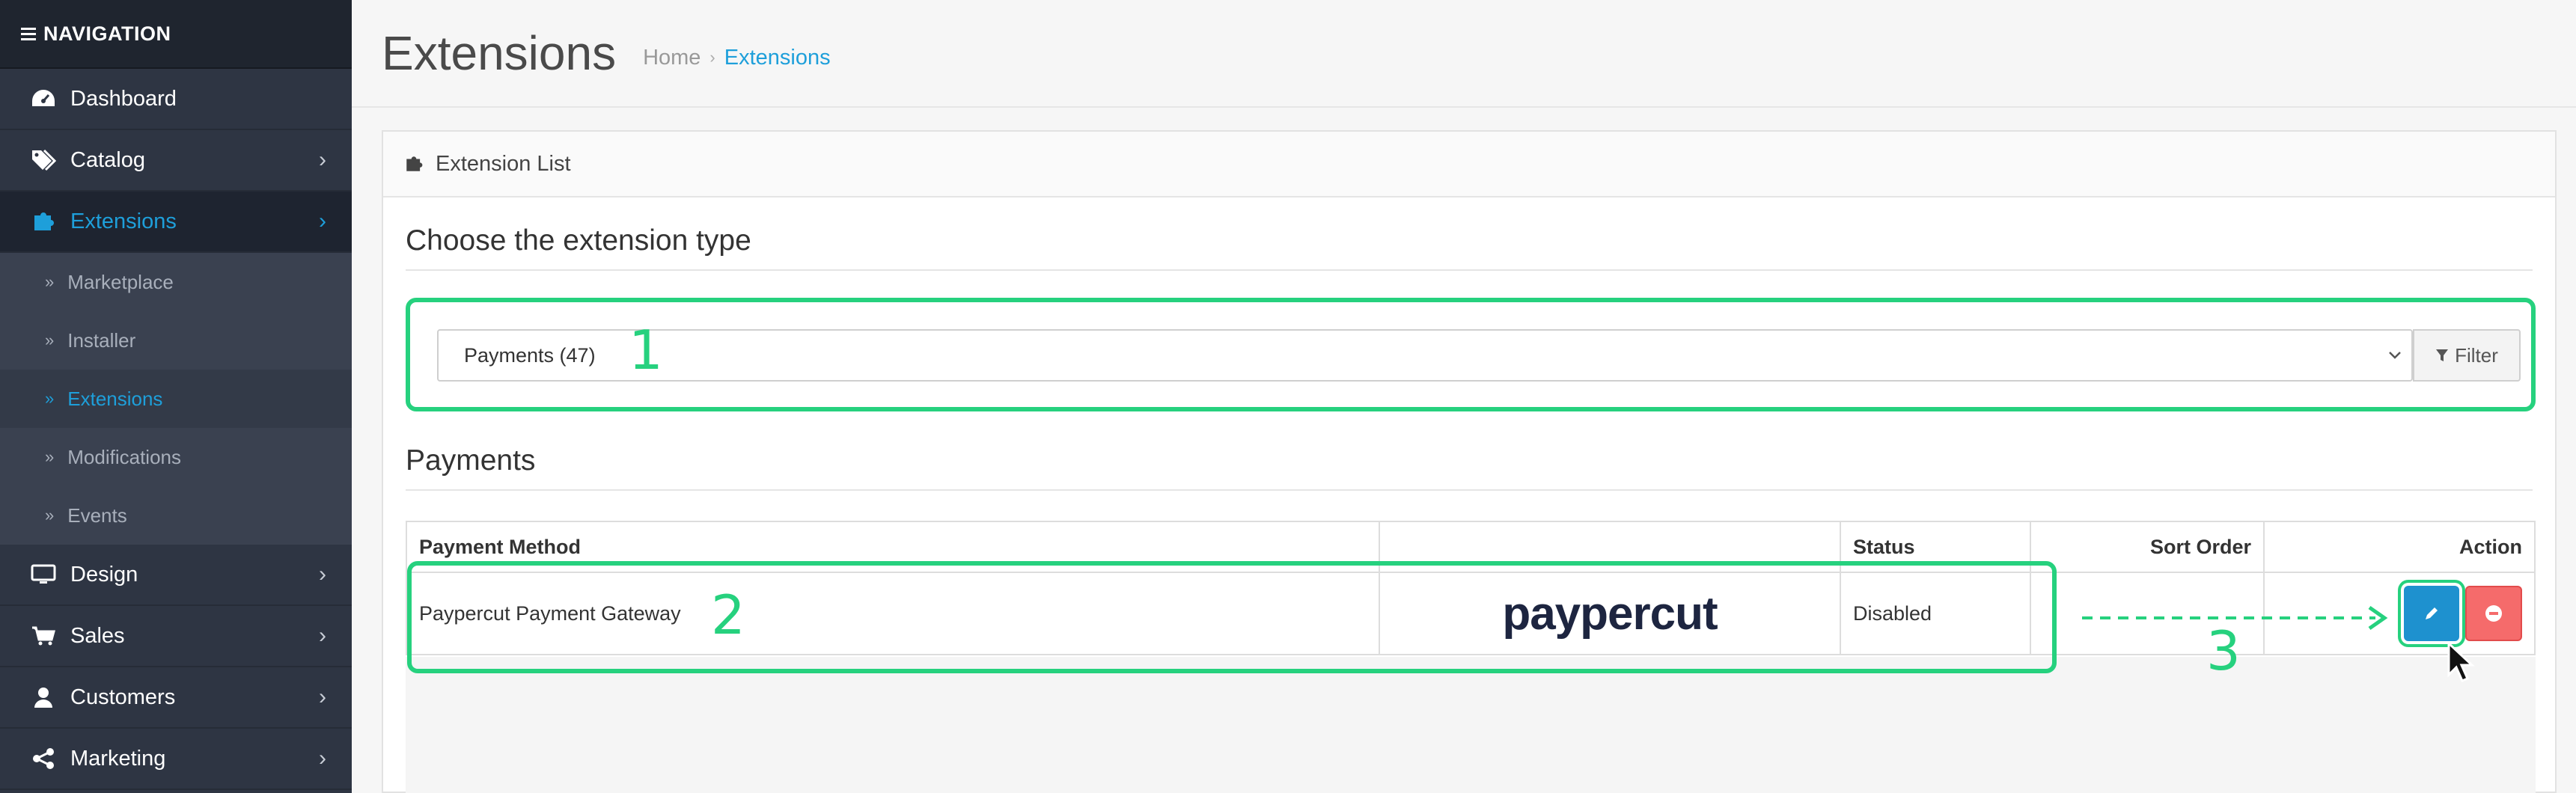  Describe the element at coordinates (2223, 650) in the screenshot. I see `annotation-number-3: 3` at that location.